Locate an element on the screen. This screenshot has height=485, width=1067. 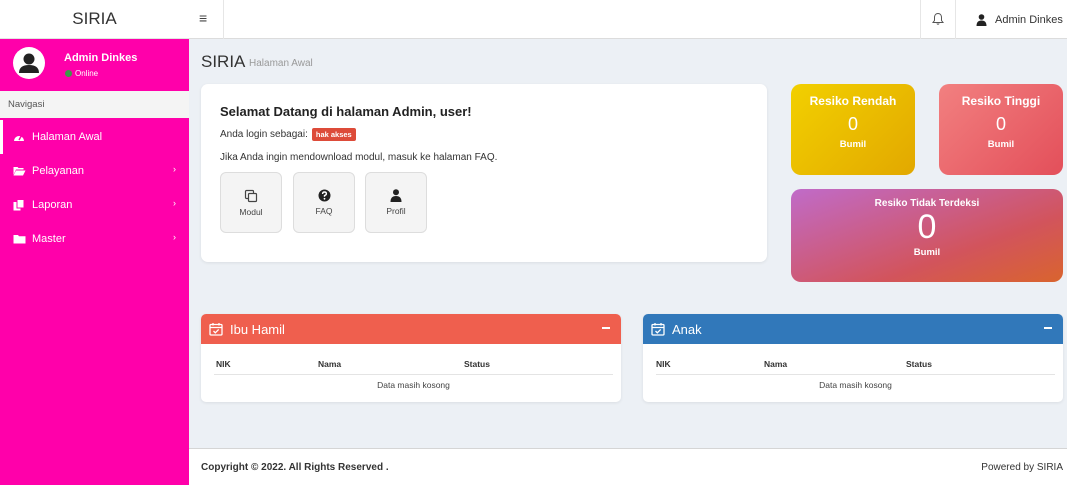
panel-header: Anak is located at coordinates (853, 329).